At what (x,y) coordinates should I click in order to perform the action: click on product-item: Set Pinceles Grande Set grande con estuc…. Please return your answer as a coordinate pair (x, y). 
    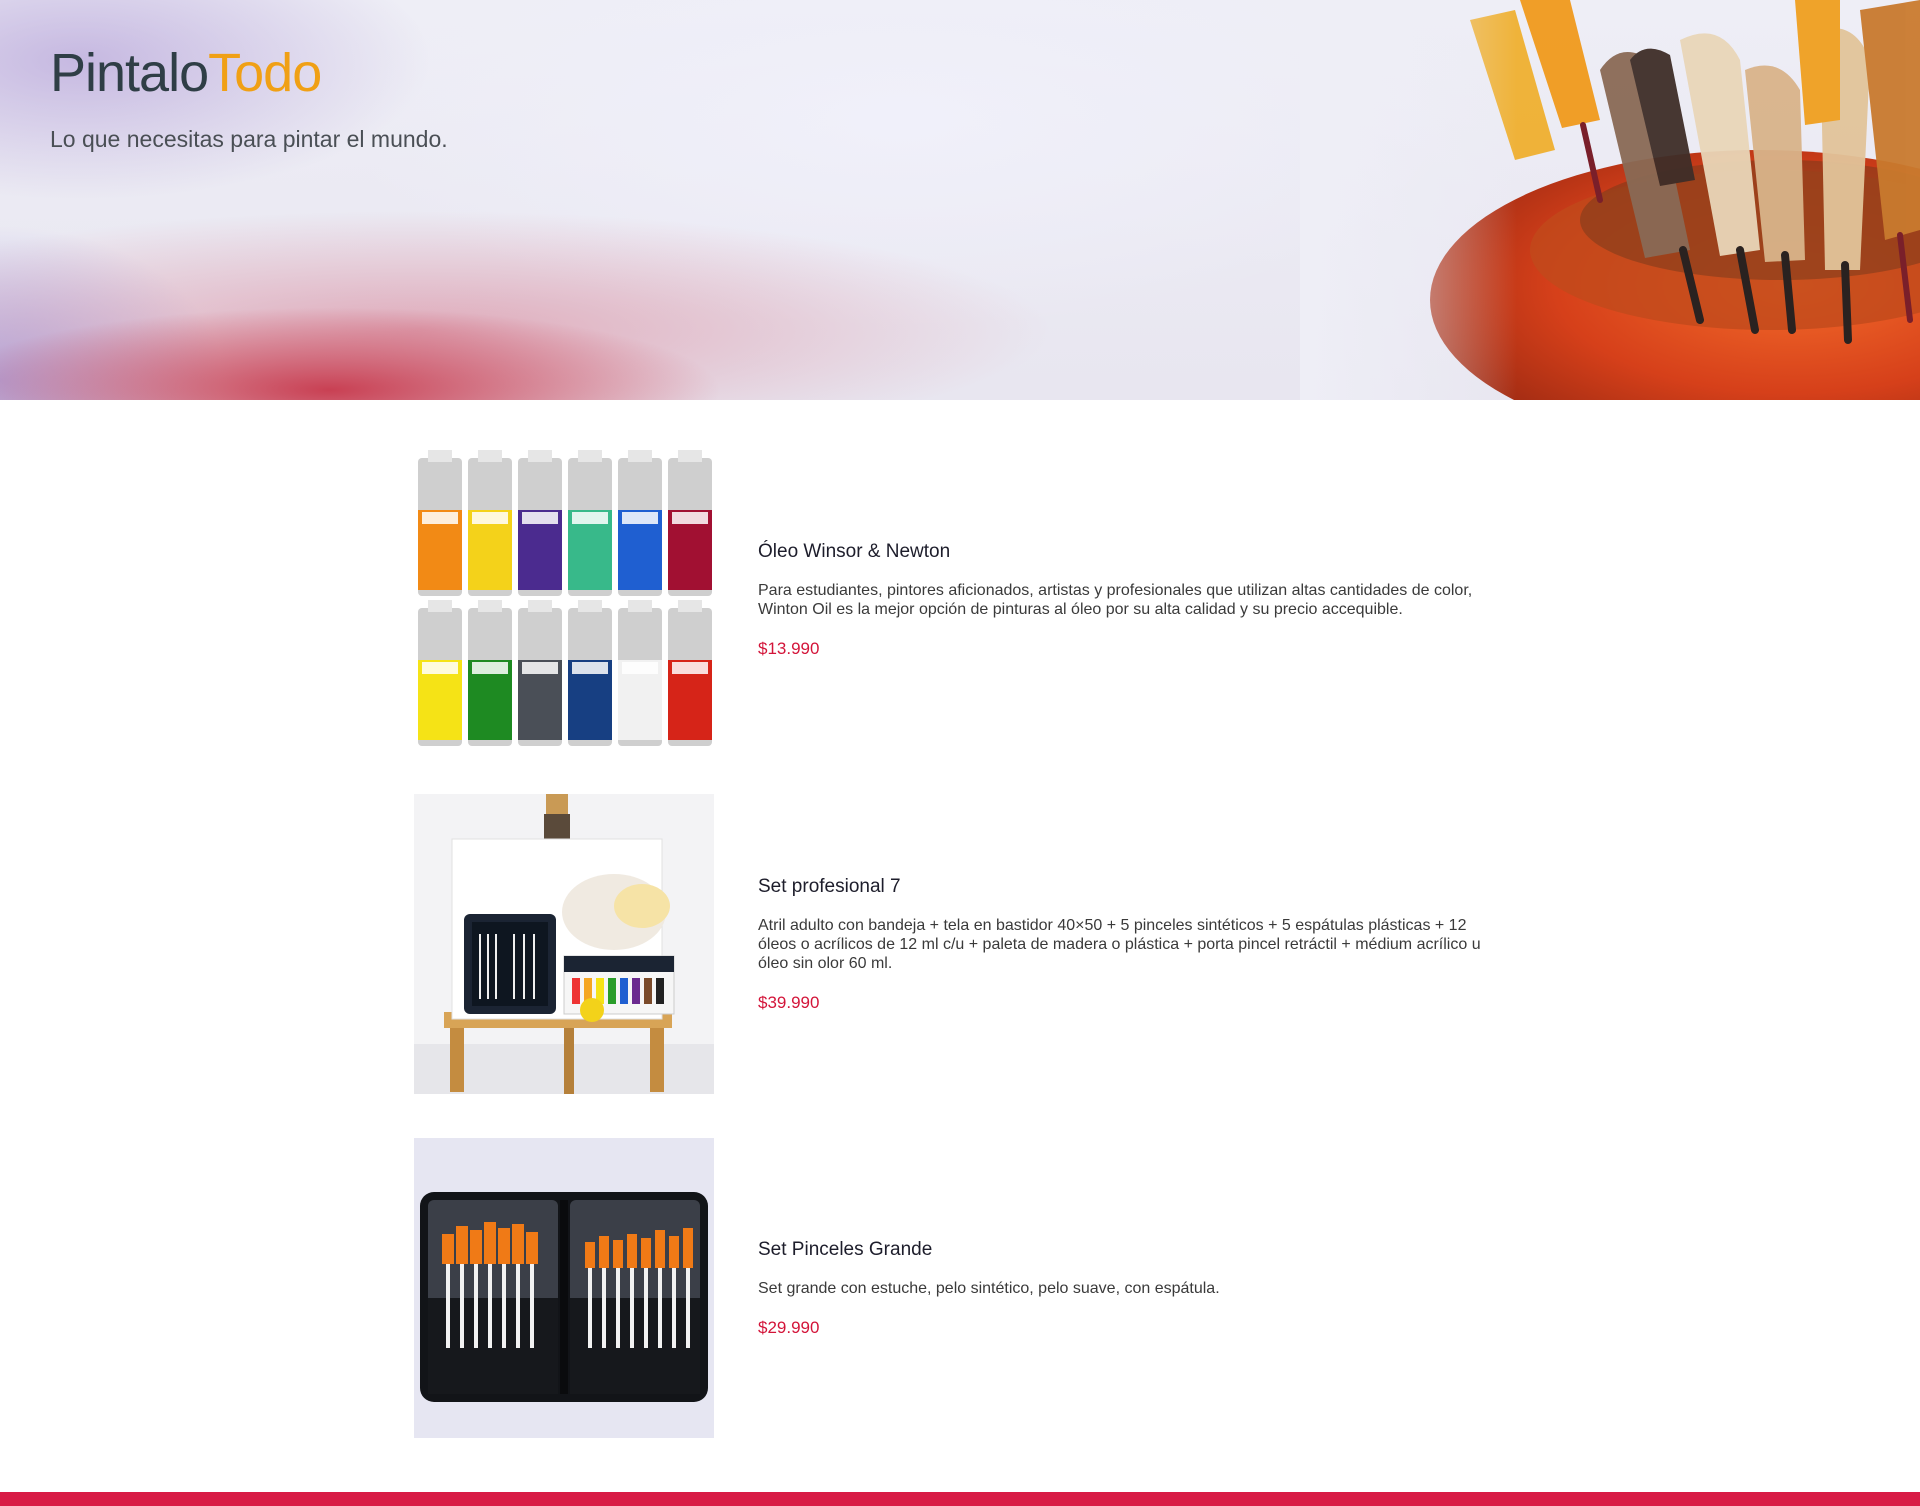
    Looking at the image, I should click on (954, 1288).